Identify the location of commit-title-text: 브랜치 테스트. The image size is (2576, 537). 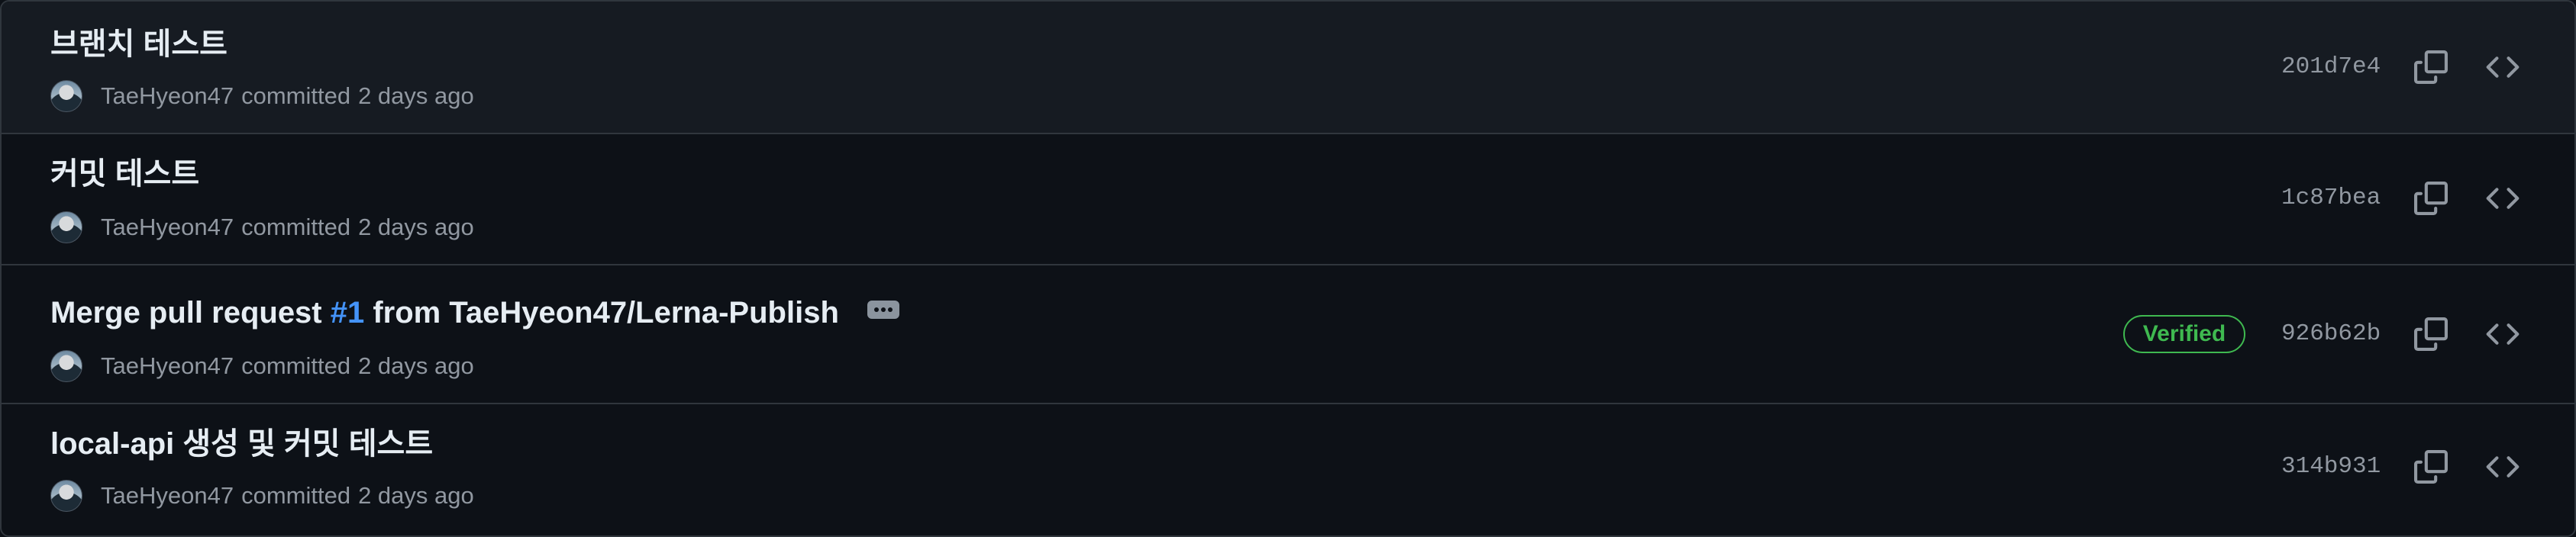
(139, 44).